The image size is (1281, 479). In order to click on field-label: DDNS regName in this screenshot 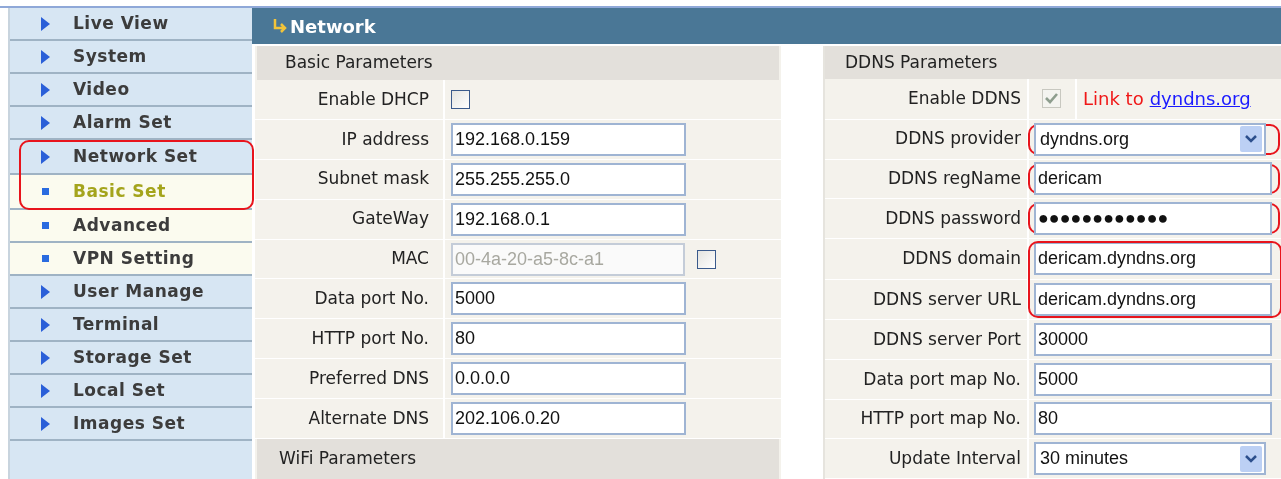, I will do `click(954, 179)`.